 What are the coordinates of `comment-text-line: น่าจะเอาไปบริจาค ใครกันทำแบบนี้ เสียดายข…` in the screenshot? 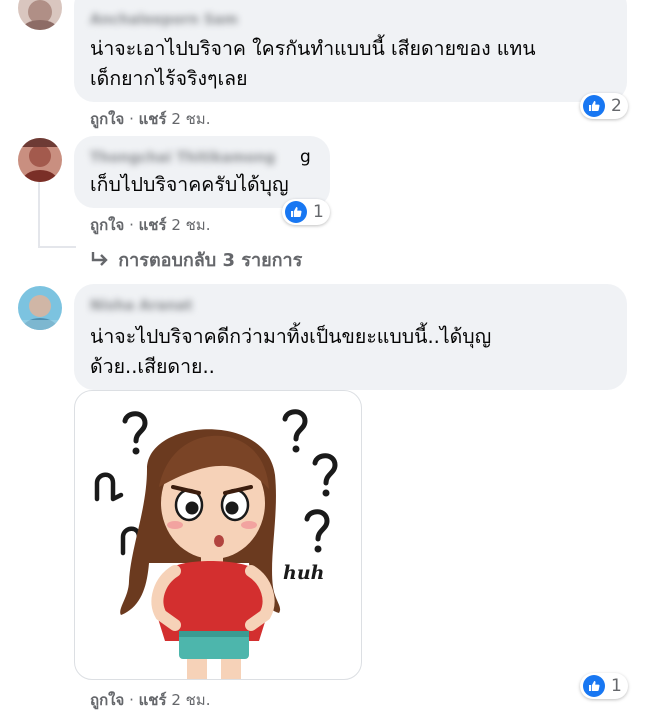 It's located at (313, 48).